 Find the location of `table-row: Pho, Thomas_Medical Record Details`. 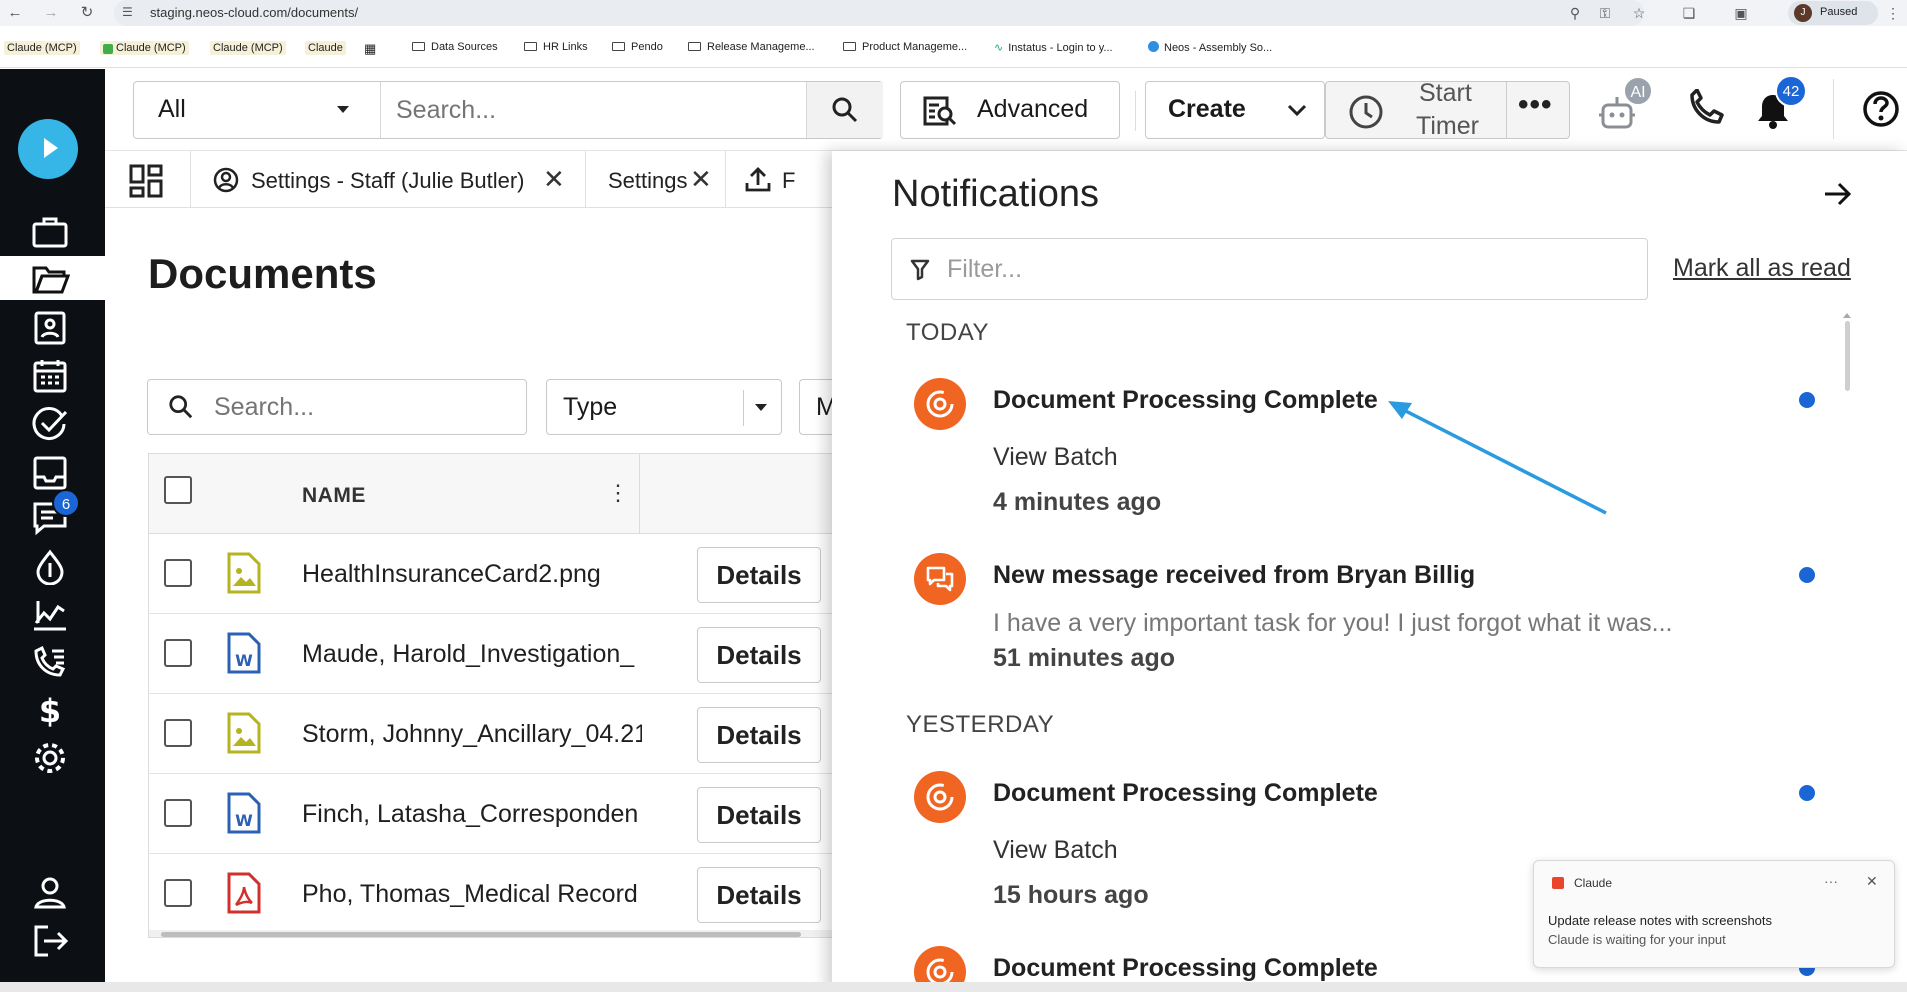

table-row: Pho, Thomas_Medical Record Details is located at coordinates (493, 894).